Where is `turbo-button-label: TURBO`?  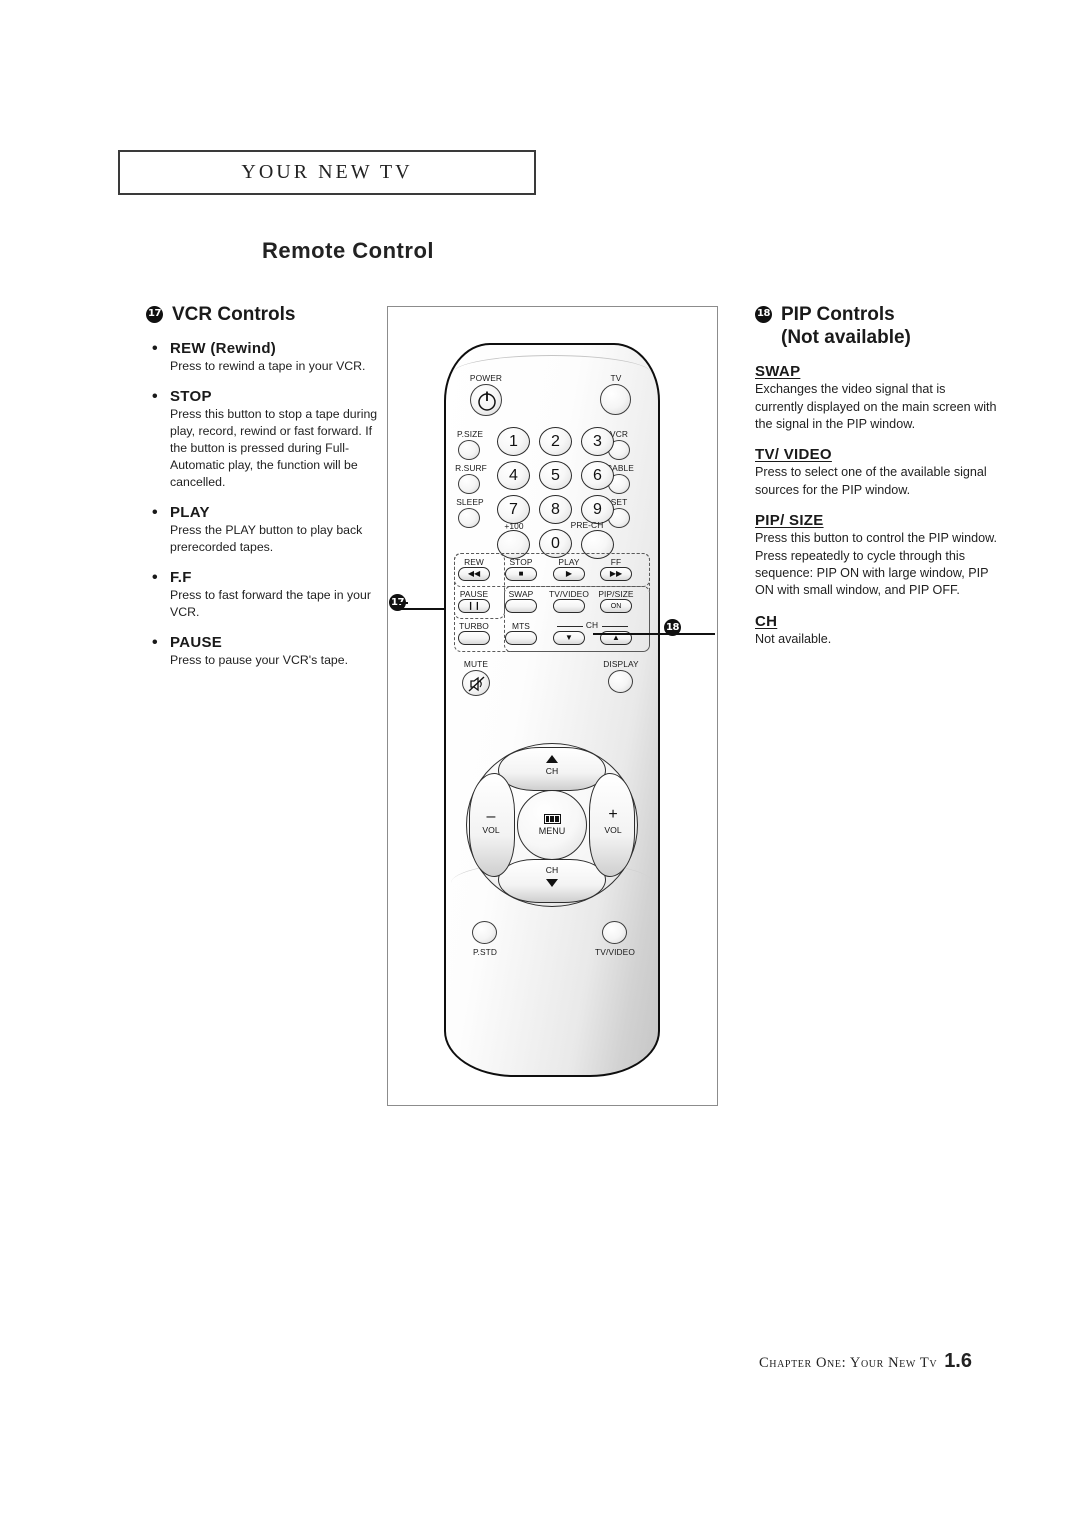
turbo-button-label: TURBO is located at coordinates (474, 626).